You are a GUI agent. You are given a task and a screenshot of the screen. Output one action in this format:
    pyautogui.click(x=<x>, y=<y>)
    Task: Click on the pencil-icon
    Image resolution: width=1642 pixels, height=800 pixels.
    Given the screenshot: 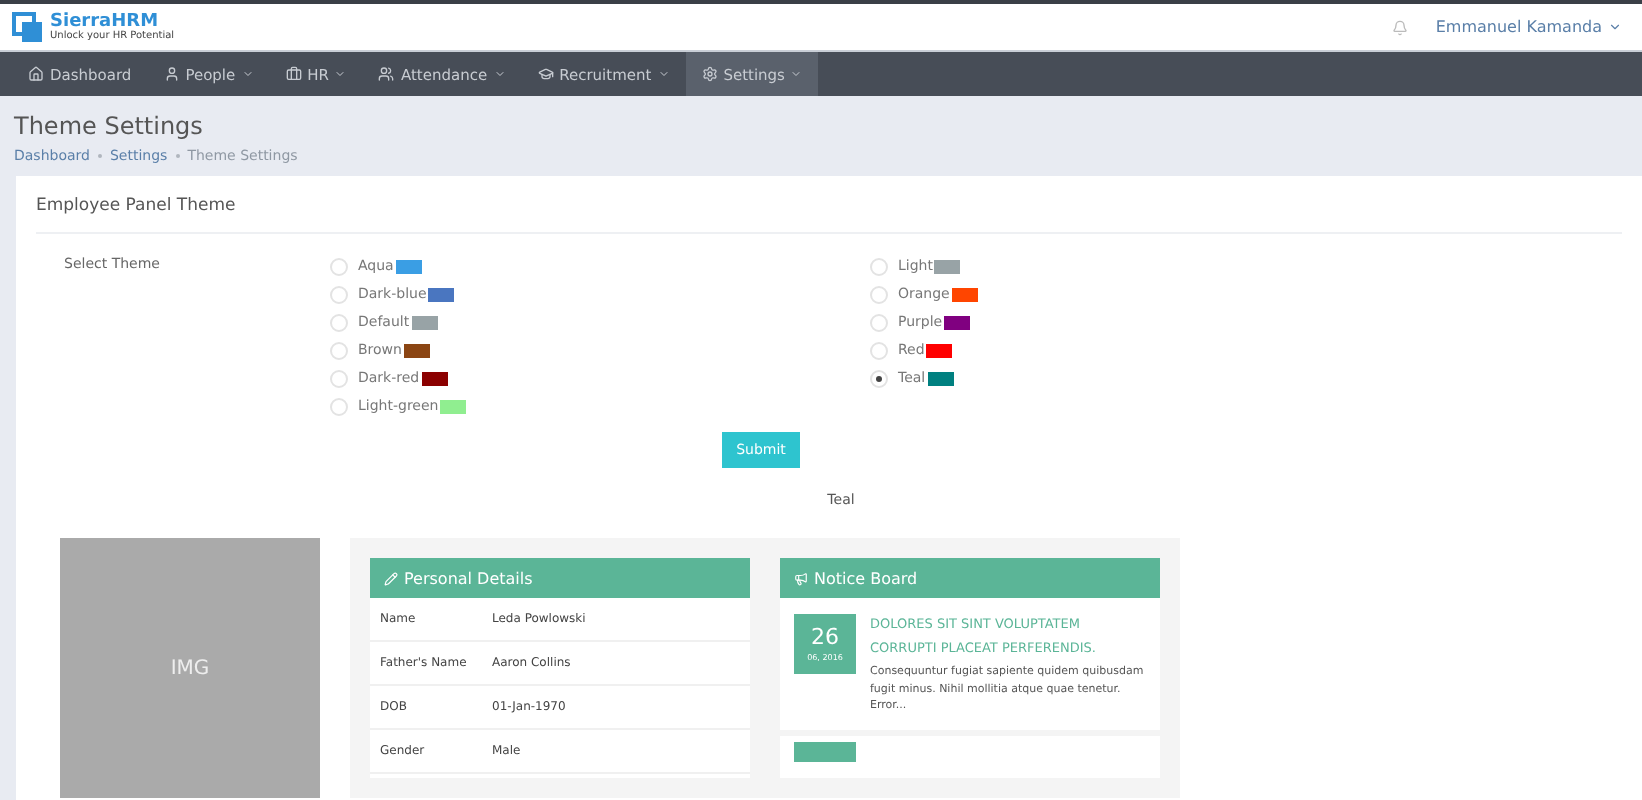 What is the action you would take?
    pyautogui.click(x=391, y=578)
    